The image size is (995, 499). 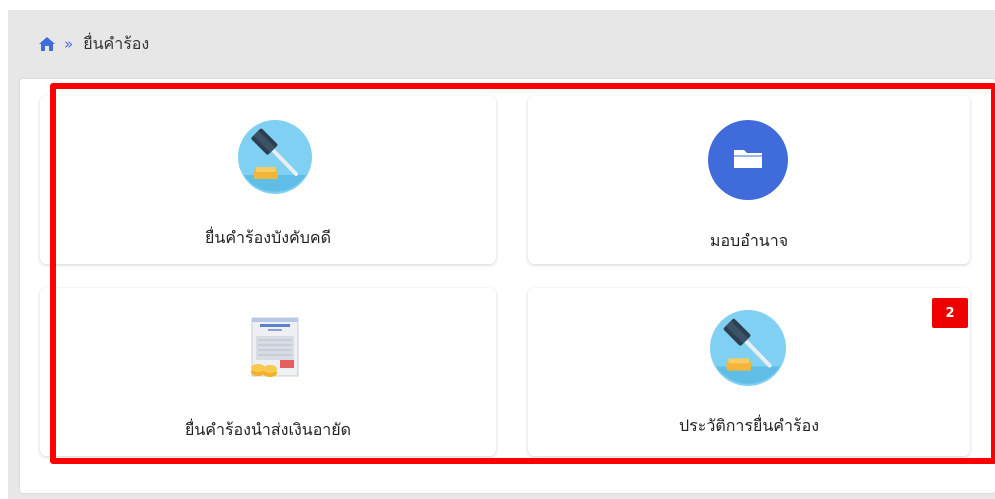 I want to click on card-label: มอบอำนาจ, so click(x=749, y=240).